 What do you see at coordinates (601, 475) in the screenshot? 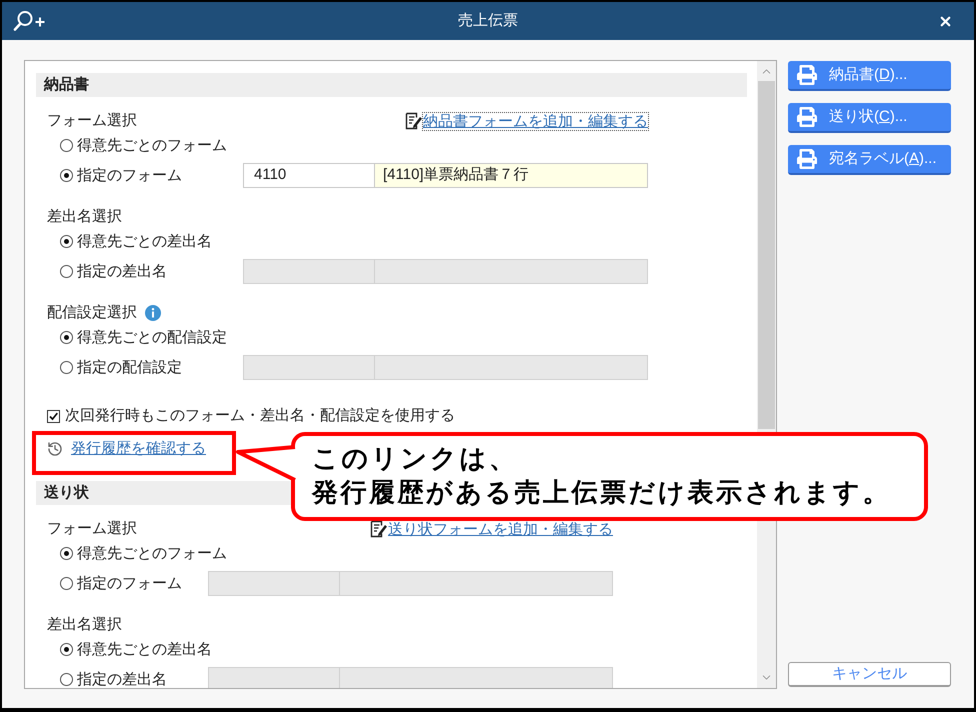
I see `callout-text: このリンクは、 発行履歴がある売上伝票だけ表示されます。` at bounding box center [601, 475].